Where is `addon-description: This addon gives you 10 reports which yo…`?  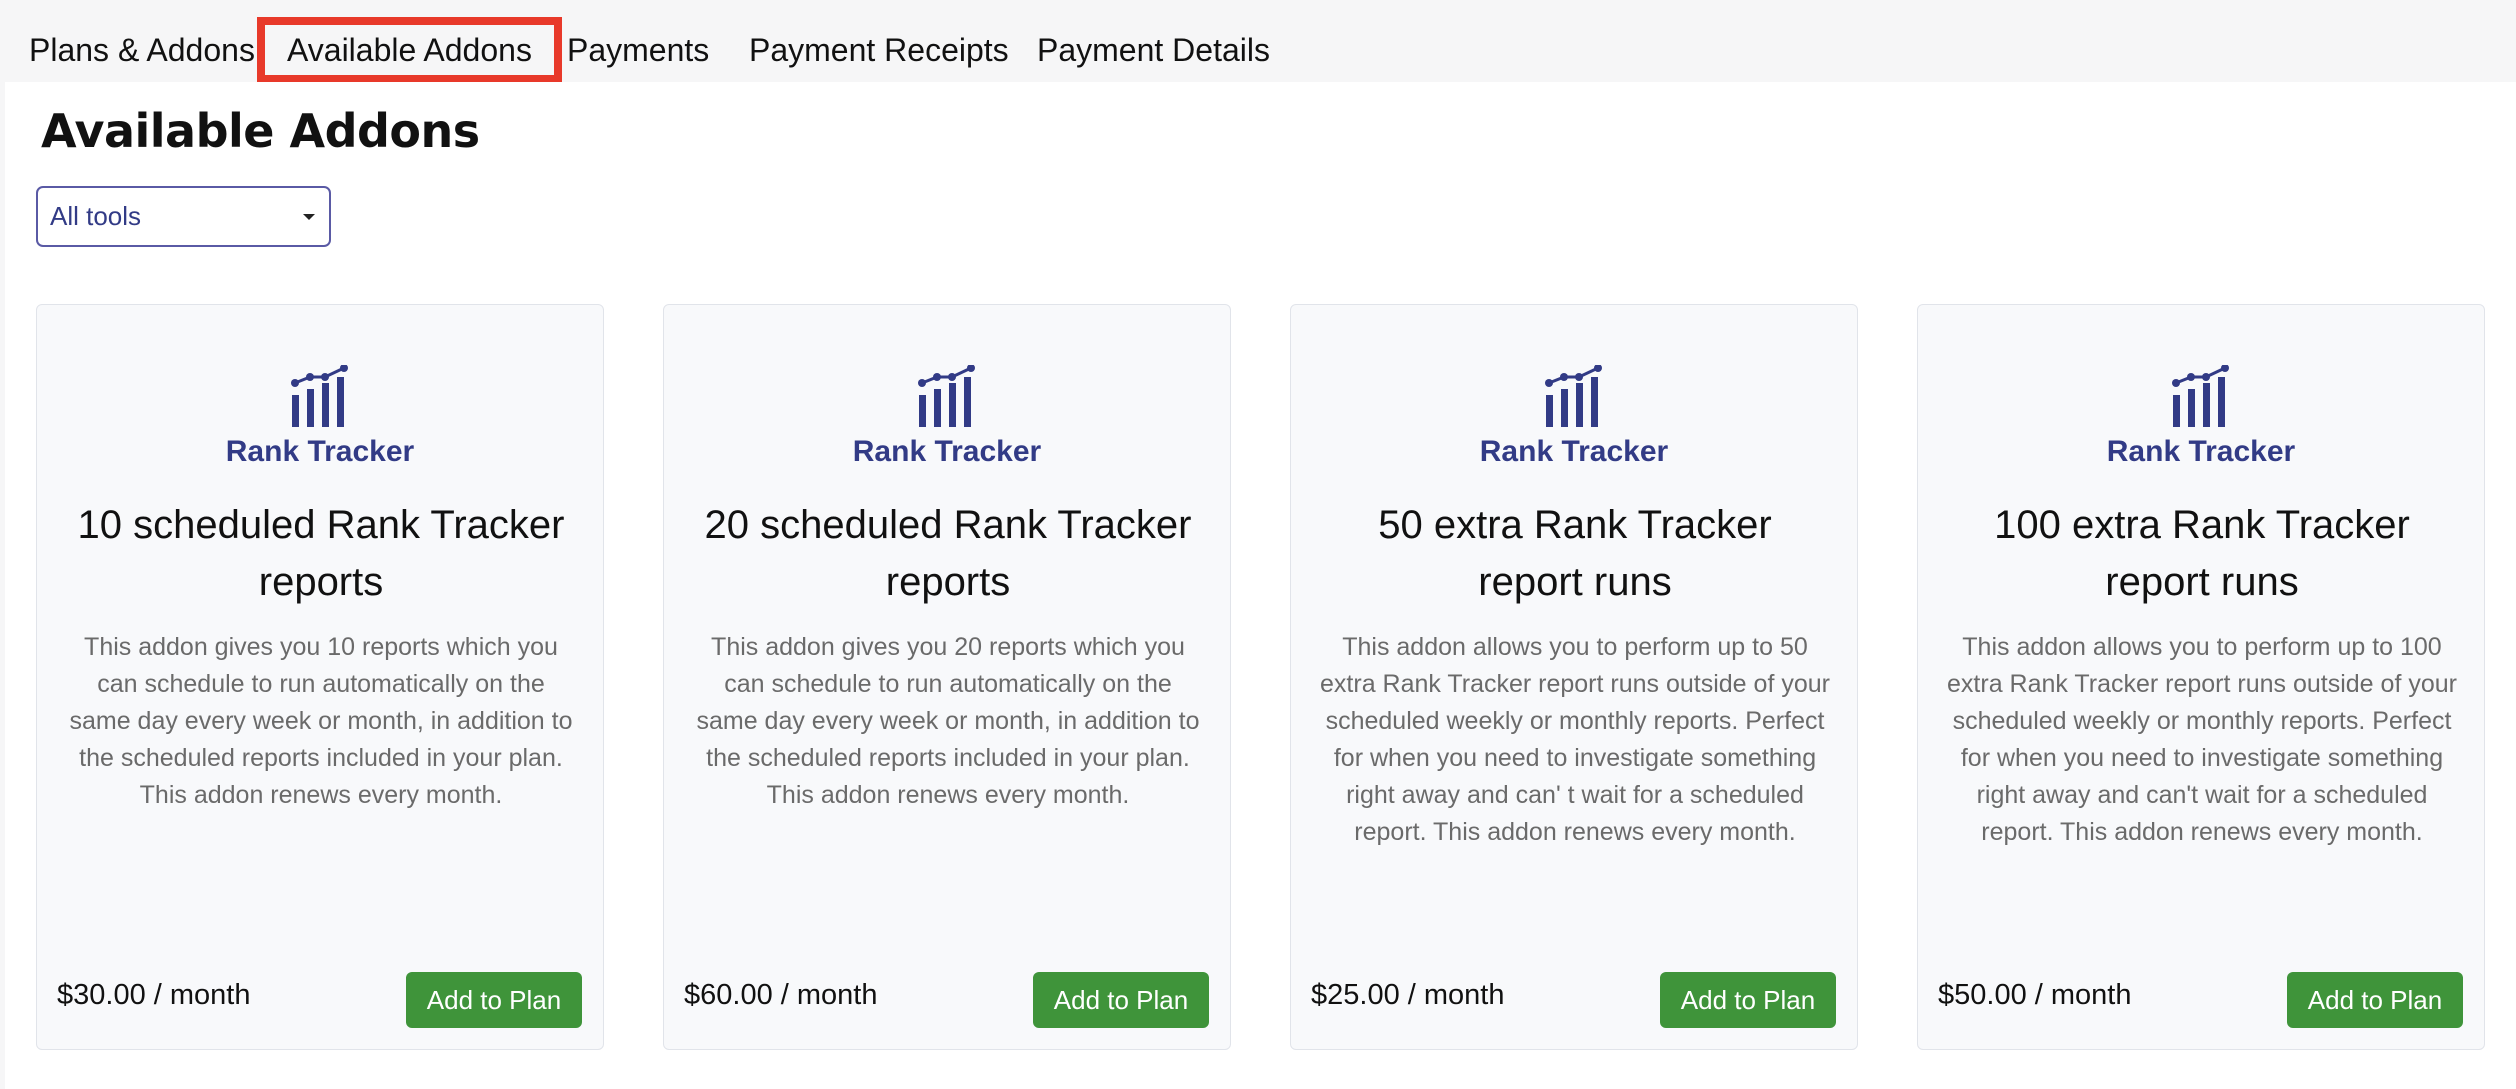 addon-description: This addon gives you 10 reports which yo… is located at coordinates (321, 721).